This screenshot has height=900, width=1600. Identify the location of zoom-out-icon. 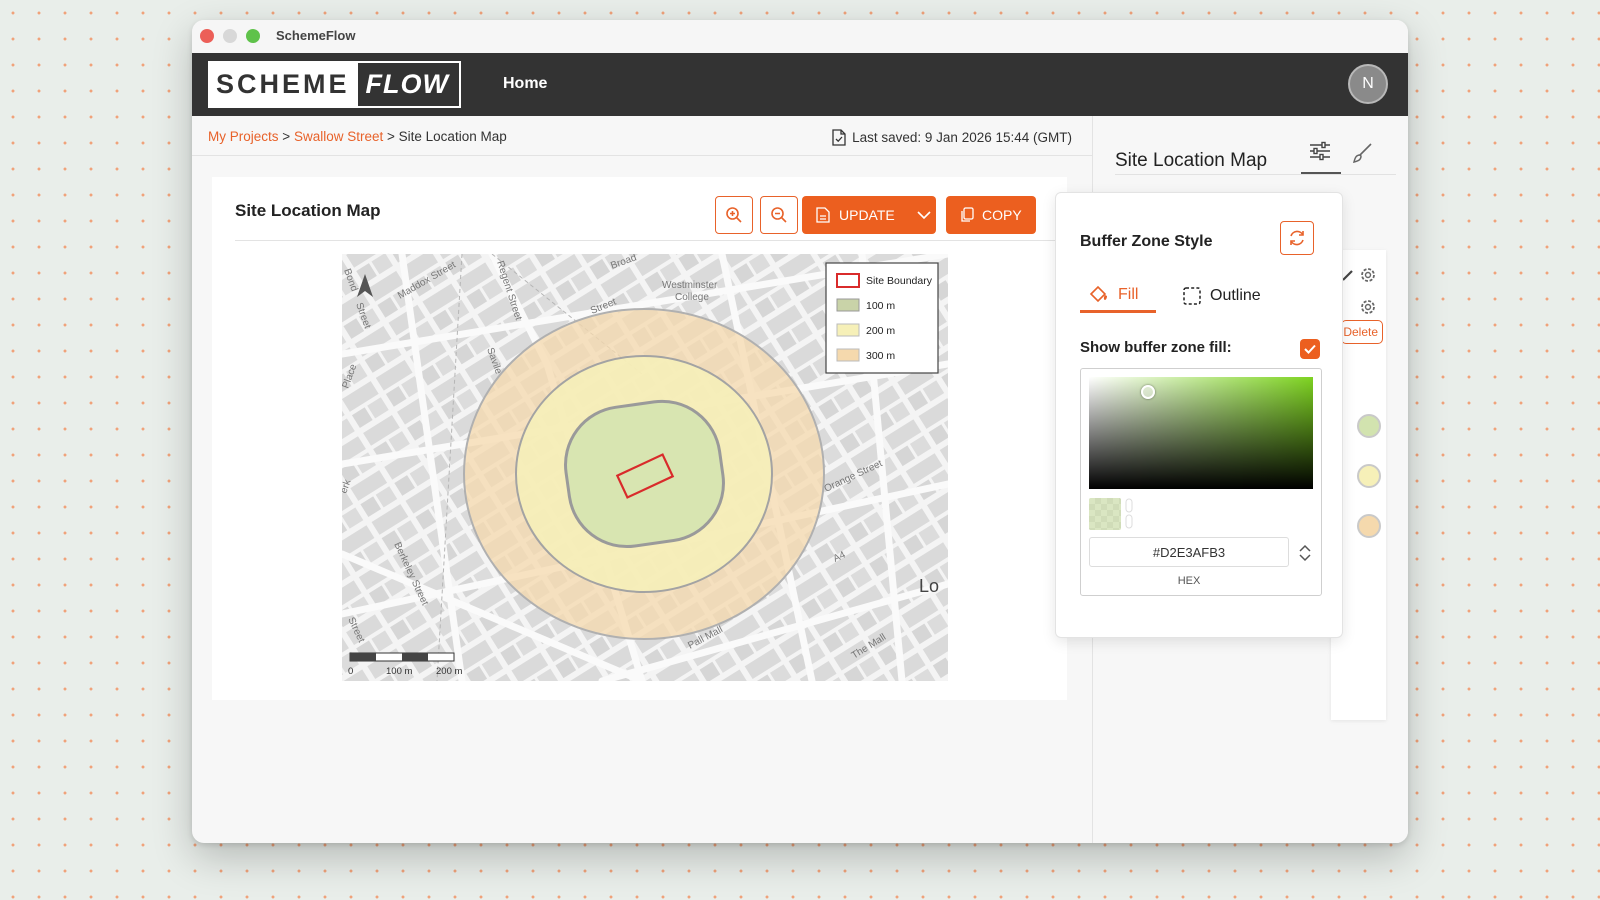
(779, 215).